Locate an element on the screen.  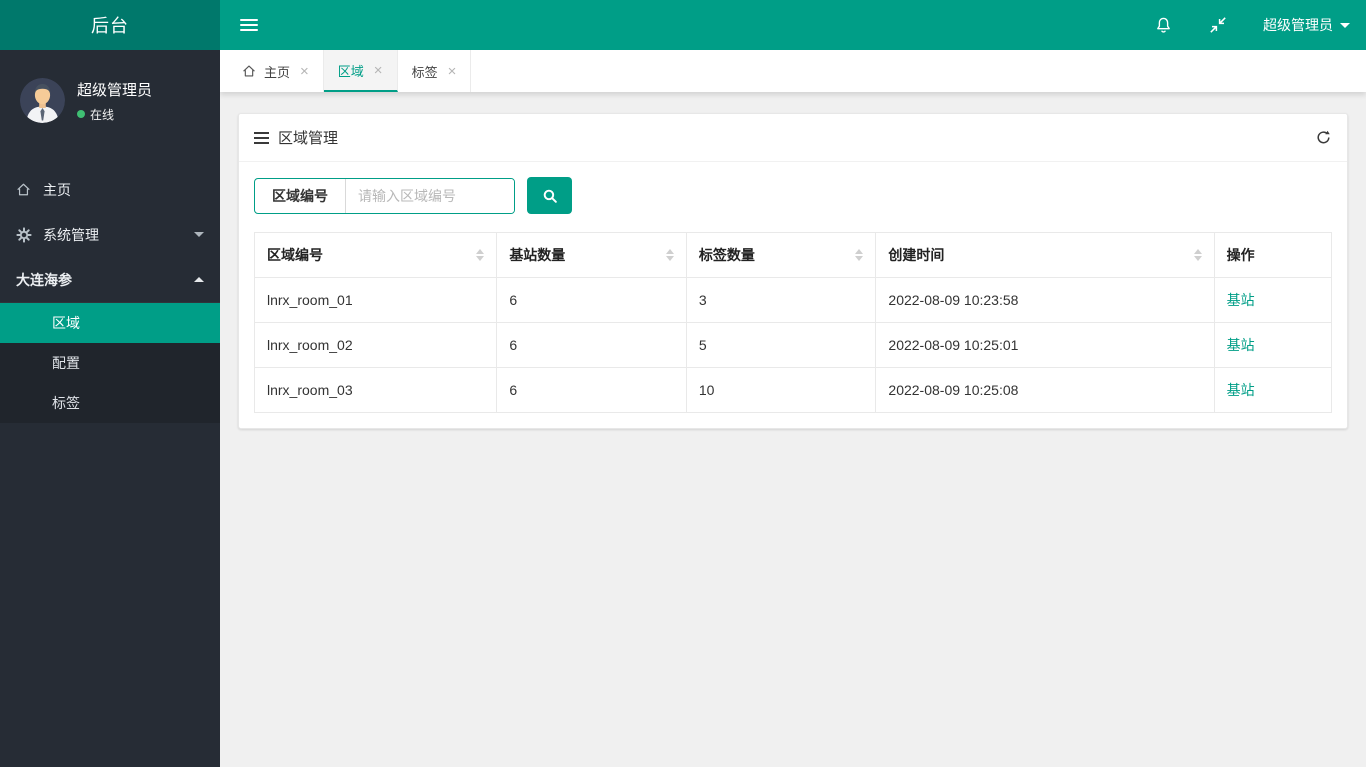
sidebar-user-panel: 超级管理员 在线 is located at coordinates (110, 101).